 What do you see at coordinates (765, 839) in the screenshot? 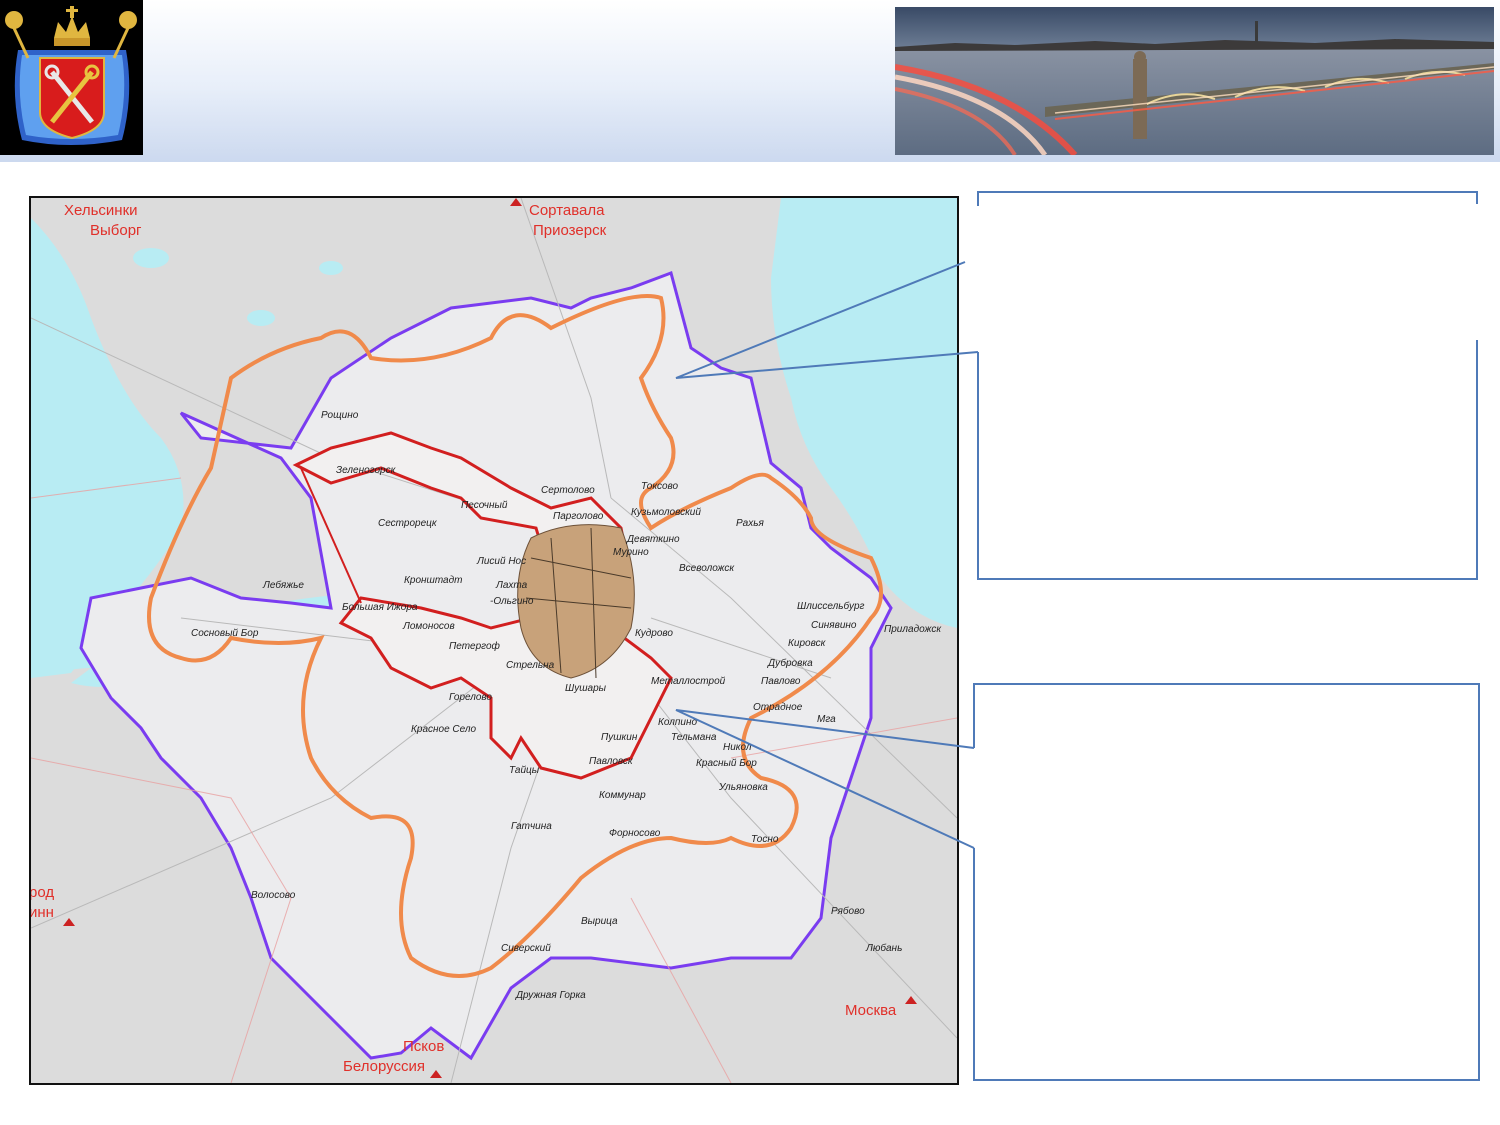
I see `place-tosno: Тосно` at bounding box center [765, 839].